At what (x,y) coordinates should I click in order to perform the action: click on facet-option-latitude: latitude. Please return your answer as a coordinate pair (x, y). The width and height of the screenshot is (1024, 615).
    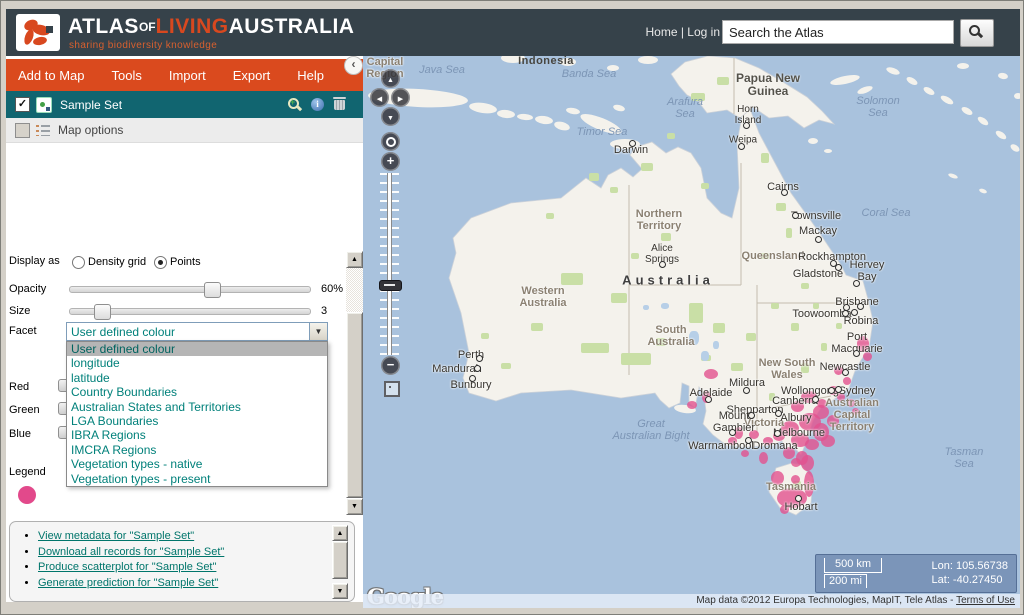
    Looking at the image, I should click on (197, 378).